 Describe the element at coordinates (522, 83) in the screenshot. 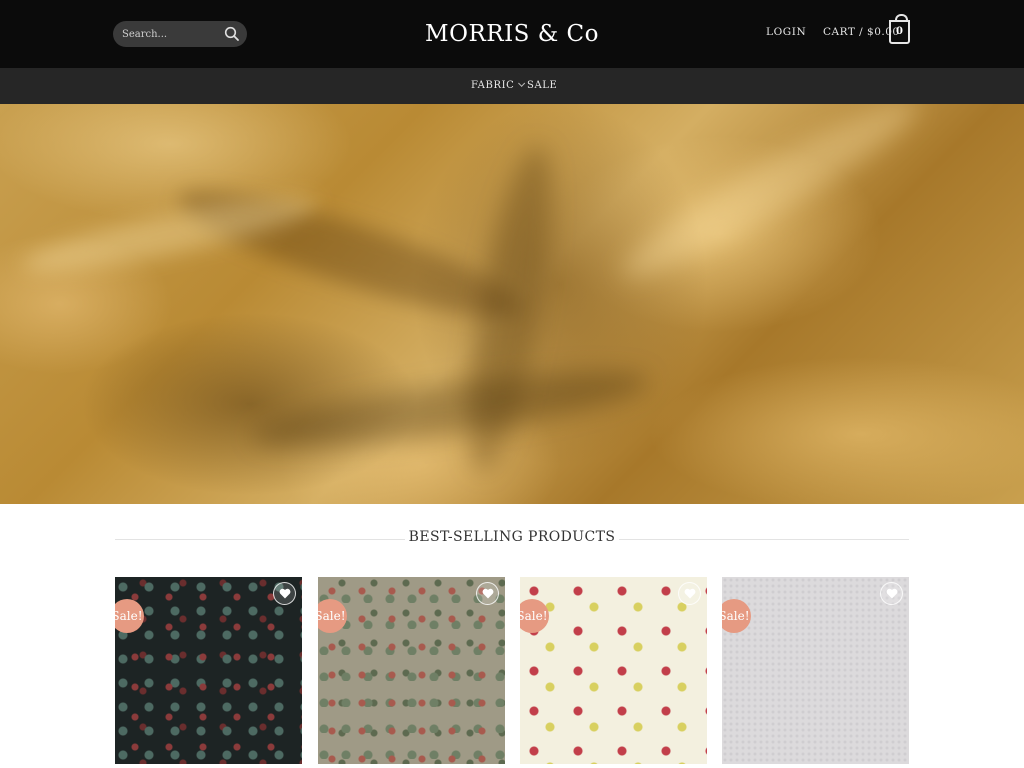

I see `chevron-down-icon` at that location.